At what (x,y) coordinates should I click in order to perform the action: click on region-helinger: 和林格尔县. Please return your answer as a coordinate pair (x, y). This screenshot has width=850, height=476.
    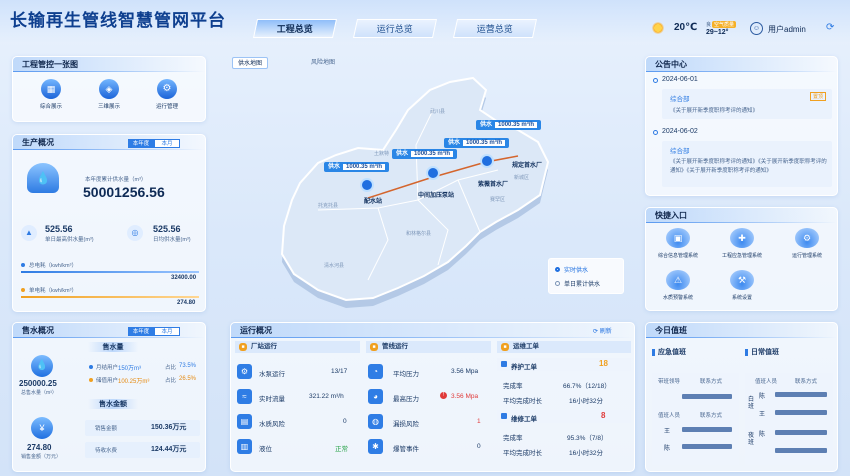
    Looking at the image, I should click on (419, 234).